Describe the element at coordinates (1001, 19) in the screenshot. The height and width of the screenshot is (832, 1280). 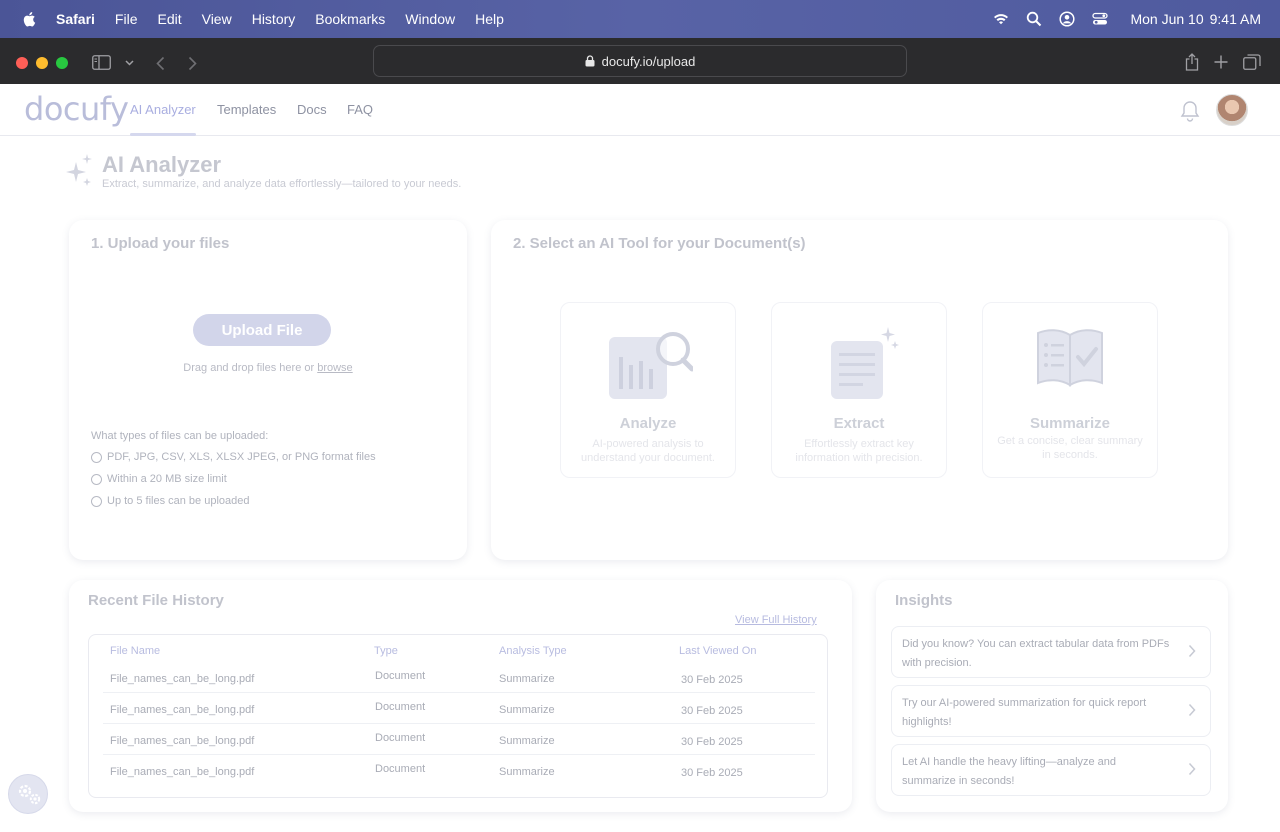
I see `wifi-icon` at that location.